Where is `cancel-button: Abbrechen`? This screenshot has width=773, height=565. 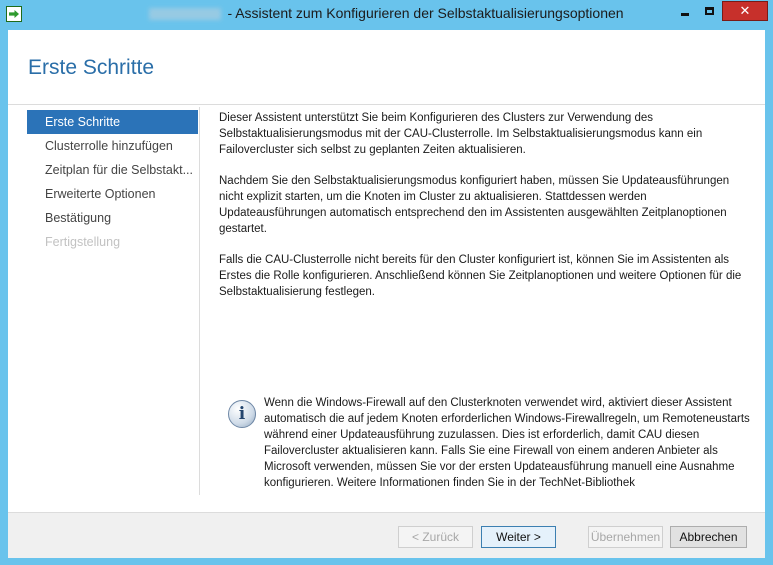 cancel-button: Abbrechen is located at coordinates (708, 537).